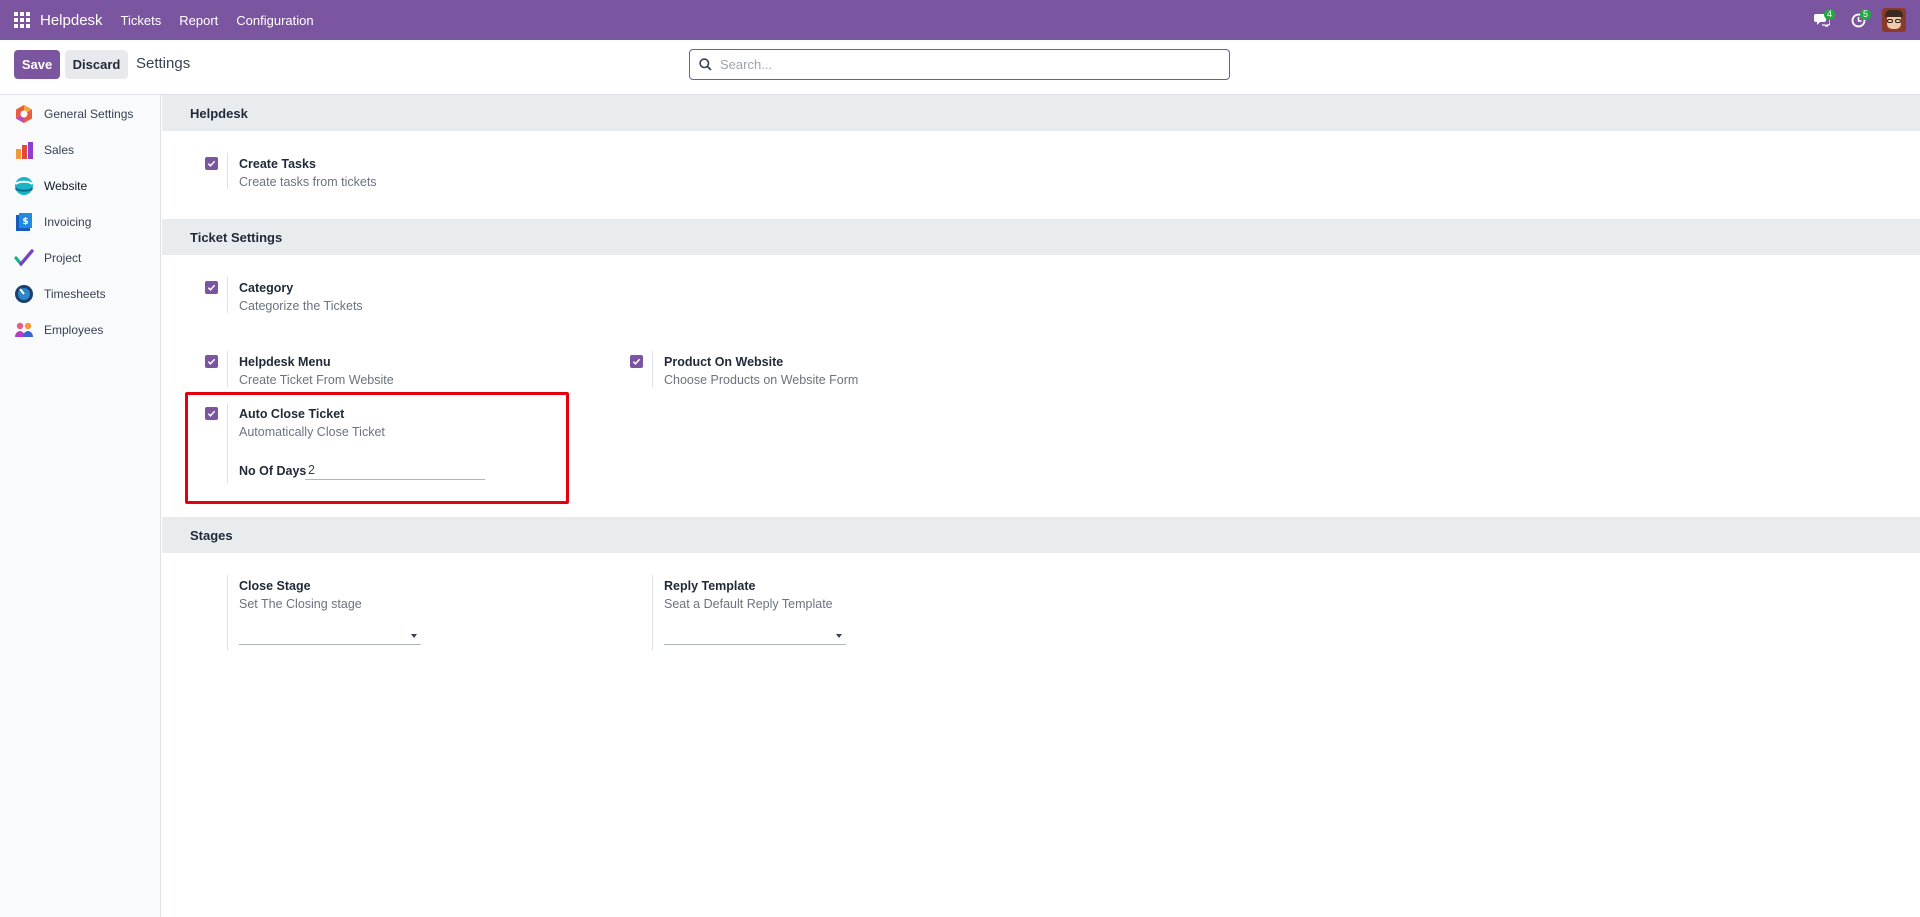 The image size is (1920, 917). Describe the element at coordinates (274, 20) in the screenshot. I see `nav-configuration: Configuration` at that location.